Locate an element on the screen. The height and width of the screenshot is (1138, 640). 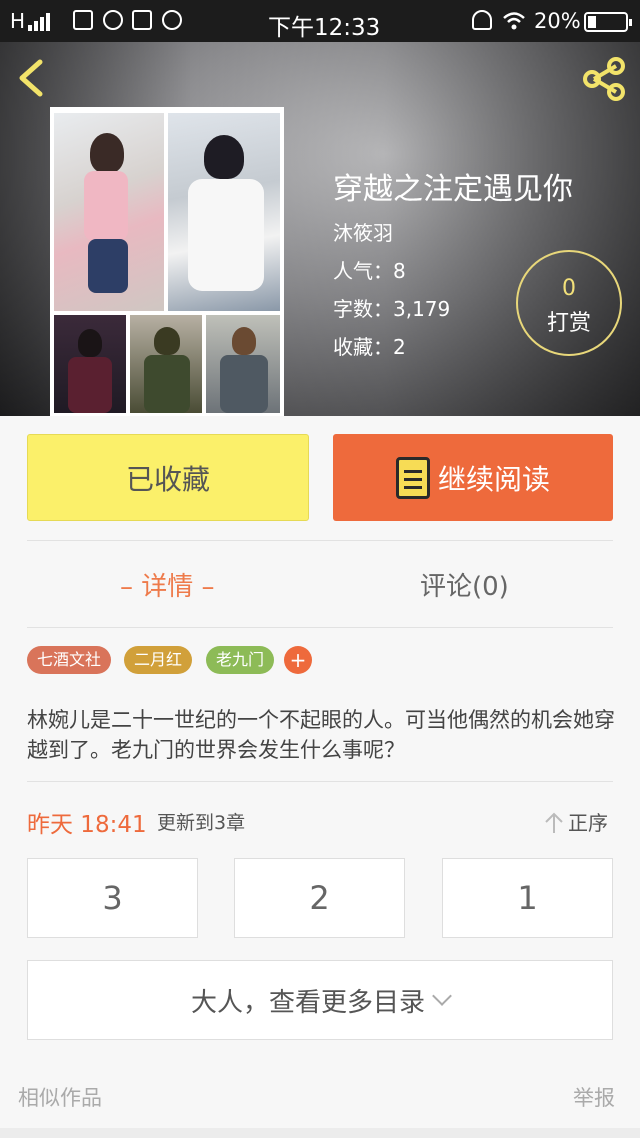
tab-detail: – 详情 – is located at coordinates (167, 584).